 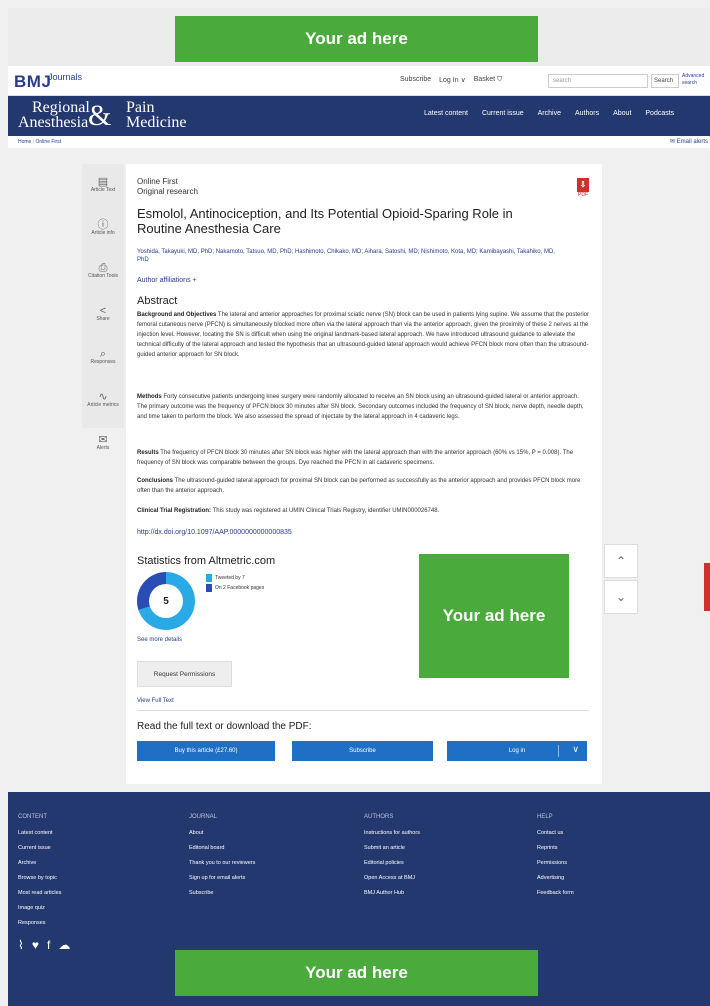 What do you see at coordinates (24, 142) in the screenshot?
I see `breadcrumb-home: Home` at bounding box center [24, 142].